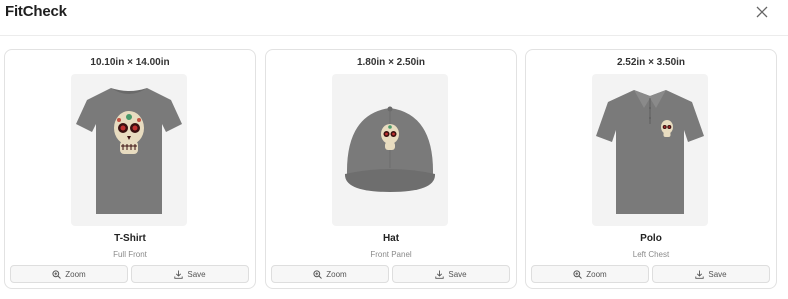 Image resolution: width=788 pixels, height=299 pixels. Describe the element at coordinates (130, 62) in the screenshot. I see `print-dimensions: 10.10in × 14.00in` at that location.